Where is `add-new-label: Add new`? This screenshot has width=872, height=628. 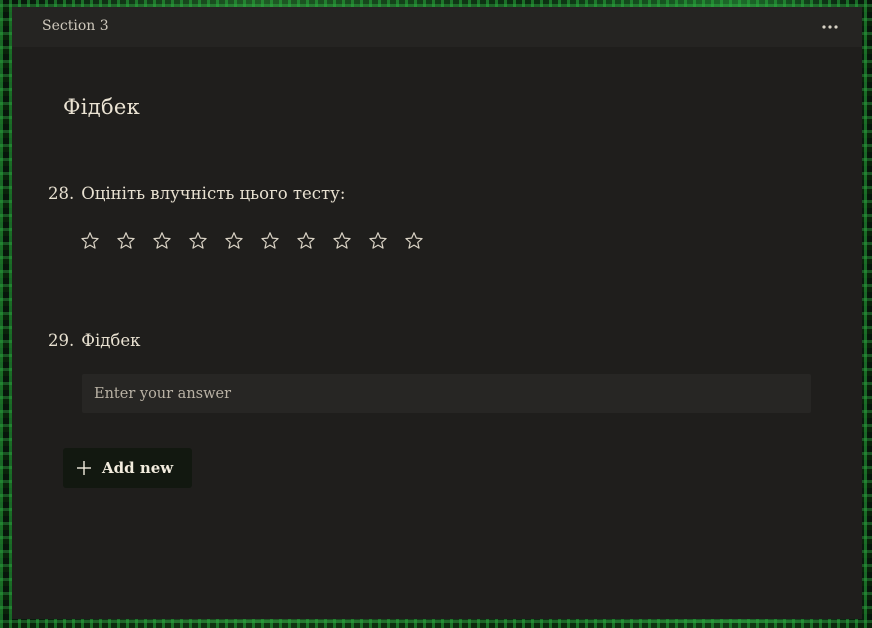 add-new-label: Add new is located at coordinates (138, 468).